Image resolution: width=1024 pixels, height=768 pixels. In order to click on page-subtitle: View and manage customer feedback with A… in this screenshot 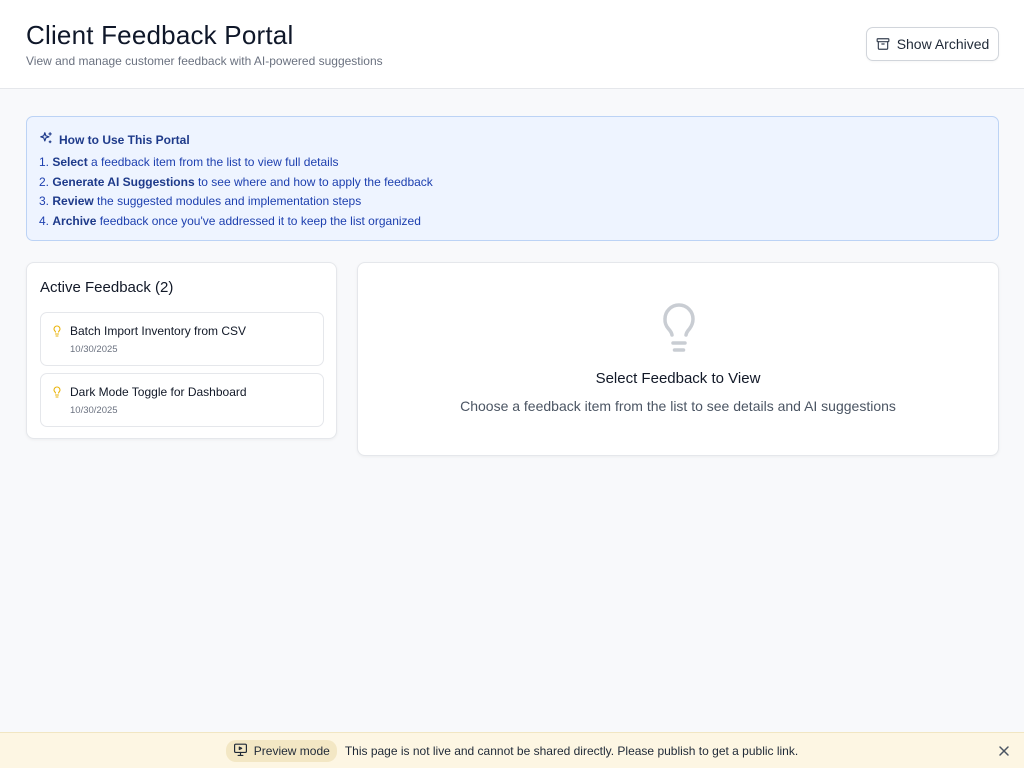, I will do `click(204, 61)`.